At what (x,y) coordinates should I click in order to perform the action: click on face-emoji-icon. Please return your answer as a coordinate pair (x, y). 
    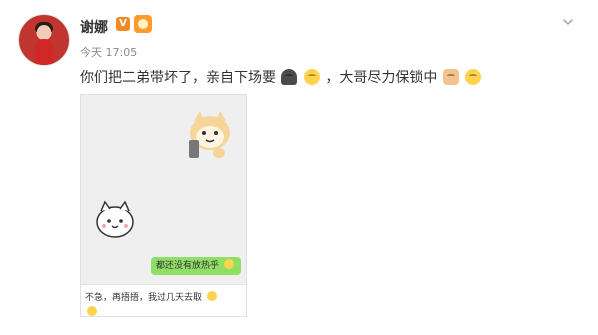
    Looking at the image, I should click on (311, 77).